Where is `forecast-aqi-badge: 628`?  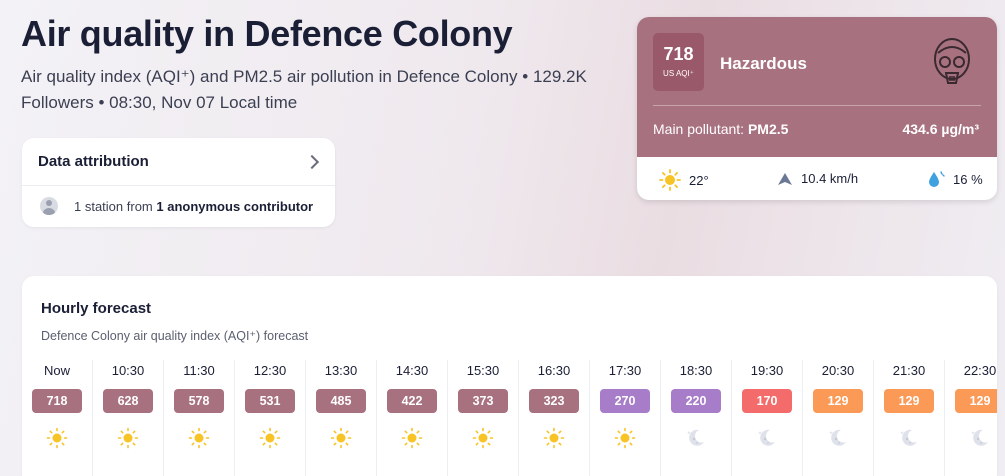 forecast-aqi-badge: 628 is located at coordinates (128, 401).